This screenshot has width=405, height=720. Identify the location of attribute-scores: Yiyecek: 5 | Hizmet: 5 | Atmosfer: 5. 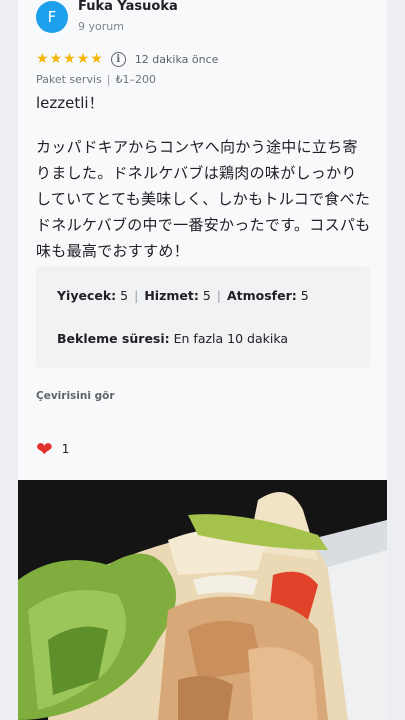
(183, 295).